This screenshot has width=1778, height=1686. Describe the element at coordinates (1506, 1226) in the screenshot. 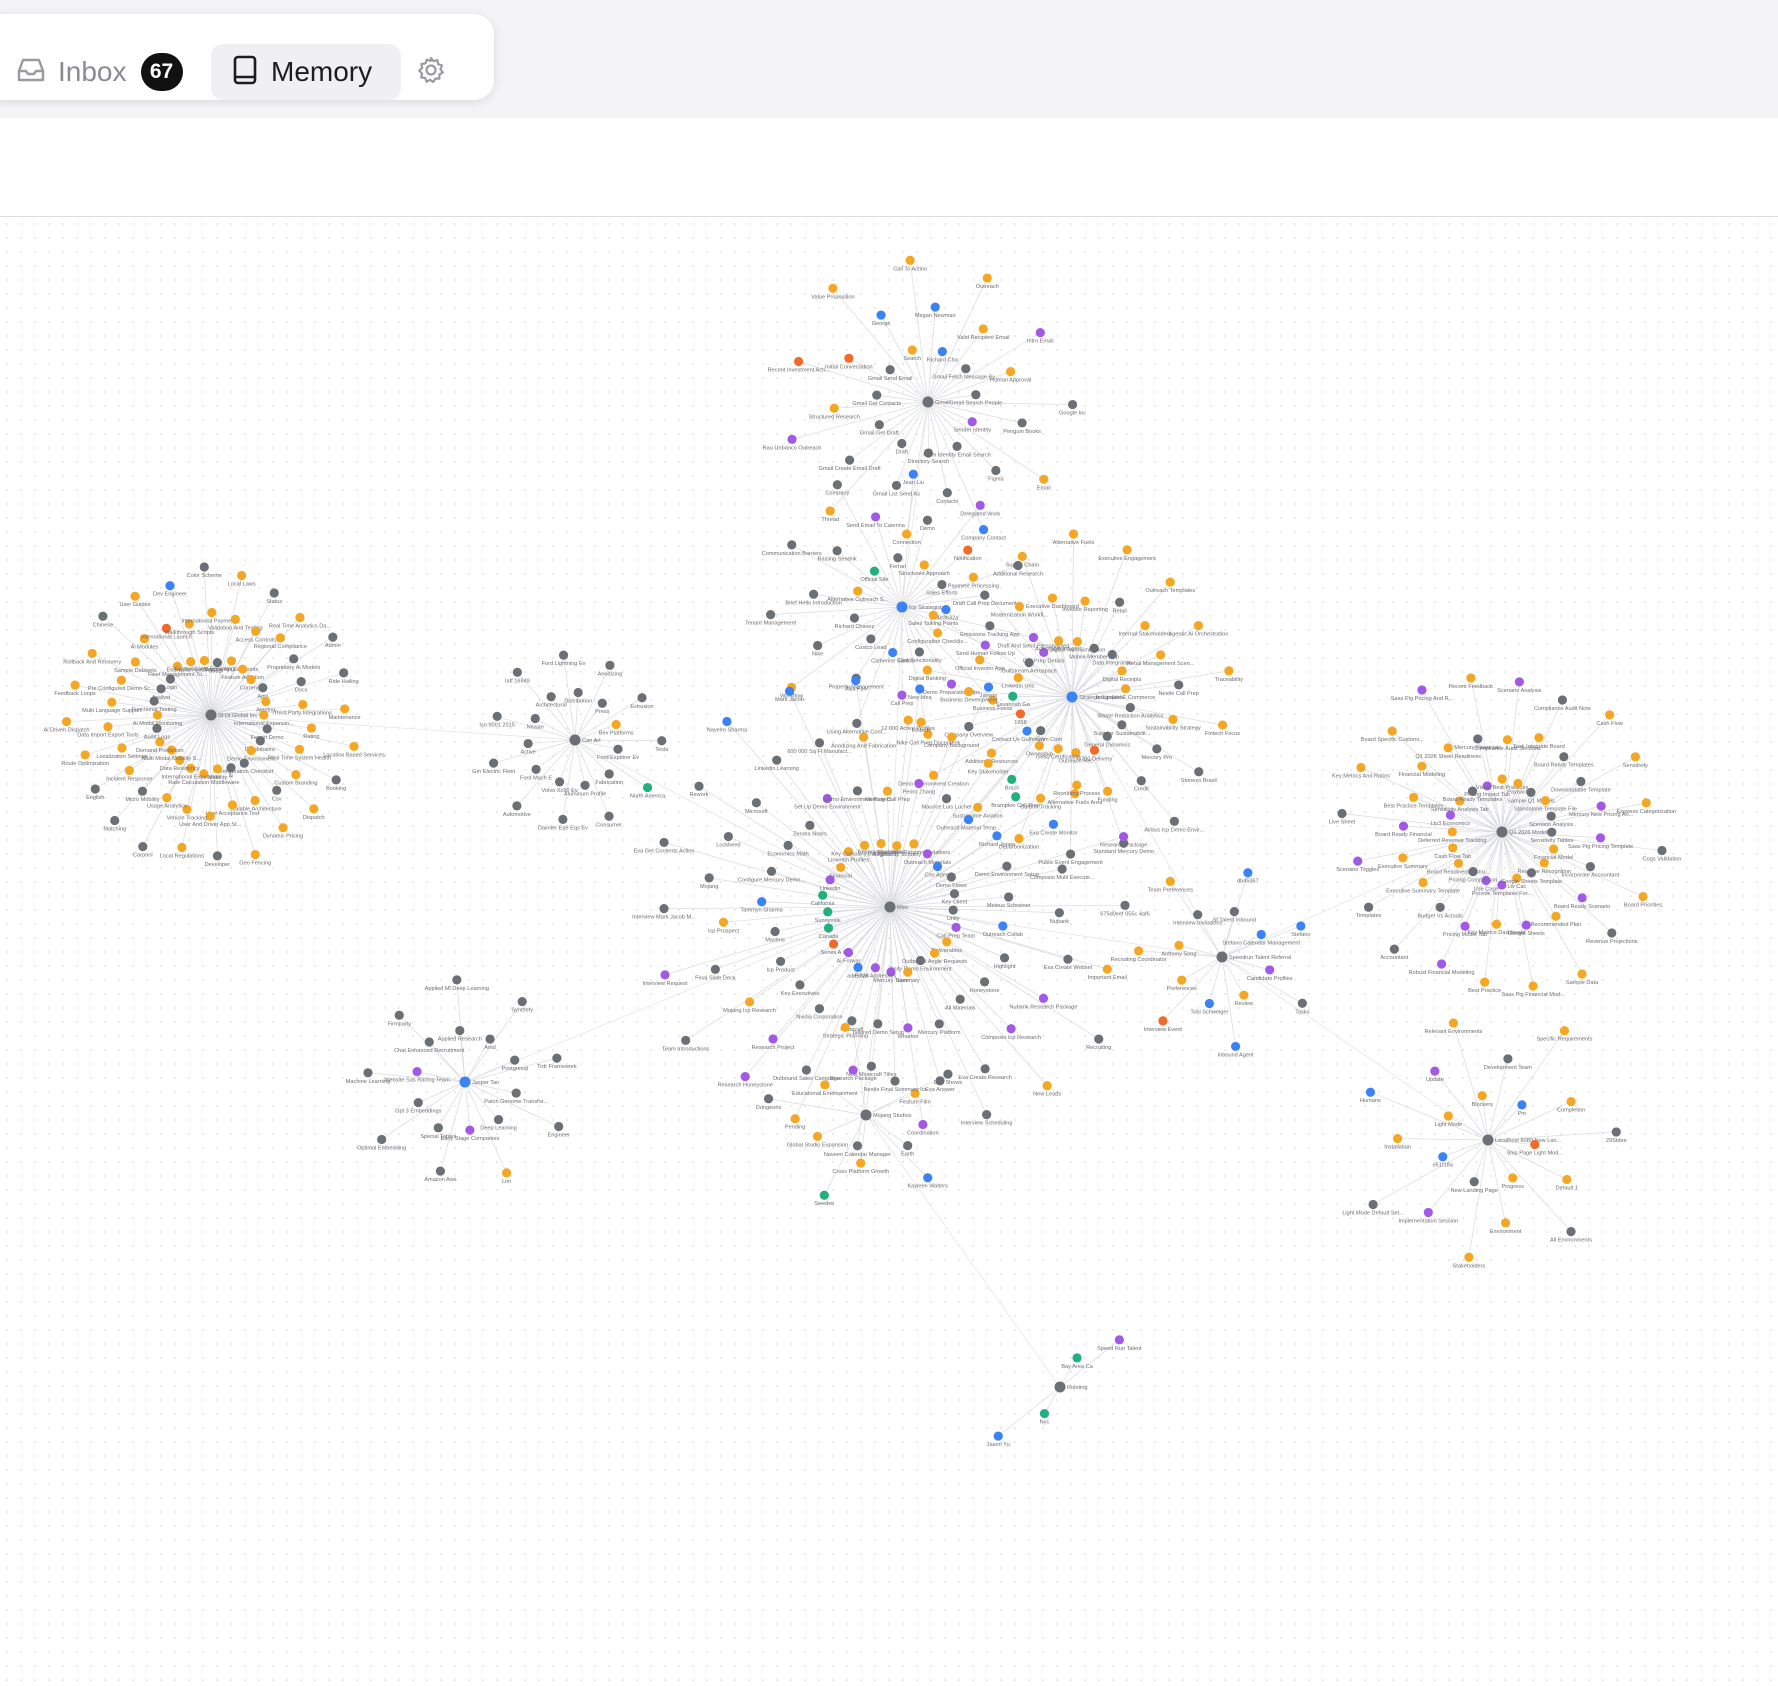

I see `graph-node-environment: Environment` at that location.